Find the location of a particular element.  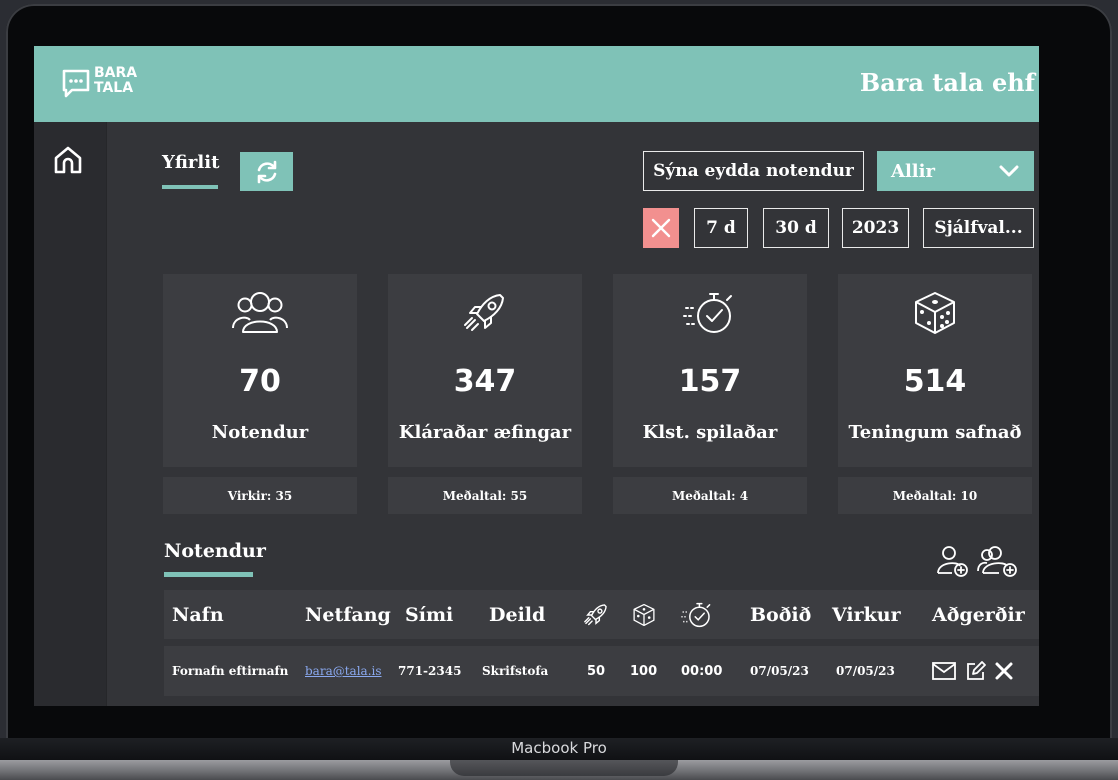

refresh-button is located at coordinates (266, 171).